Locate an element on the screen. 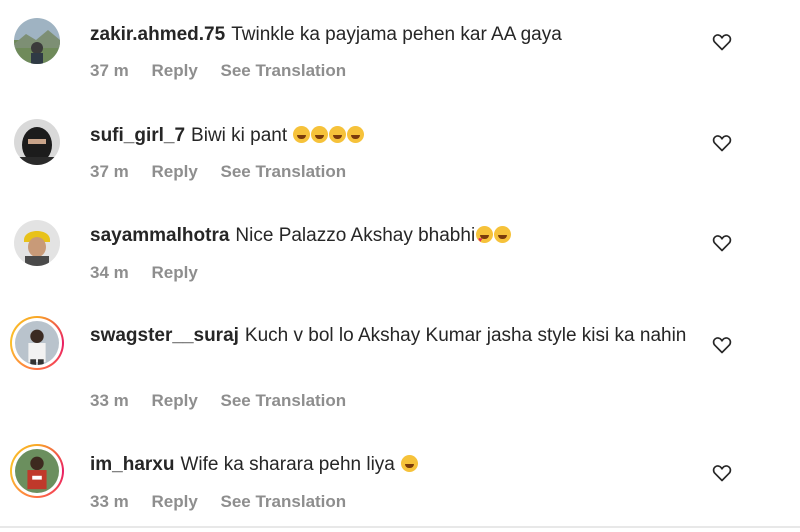  divider is located at coordinates (400, 527).